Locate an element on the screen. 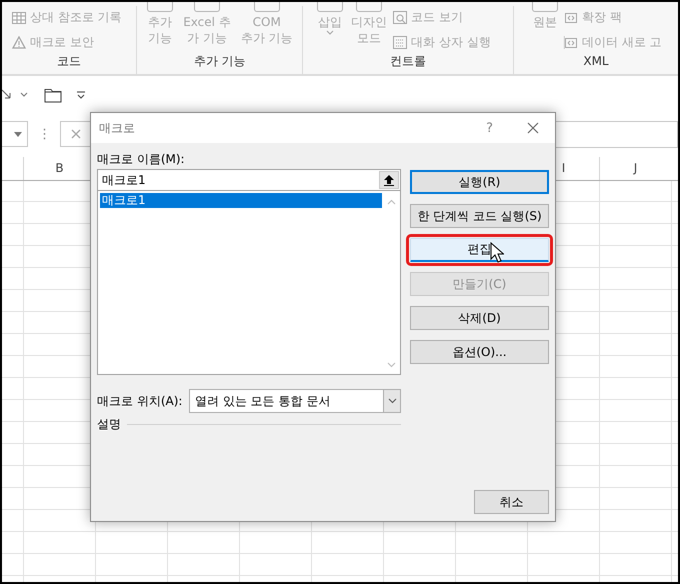 The width and height of the screenshot is (680, 584). expansion-pack-icon is located at coordinates (571, 17).